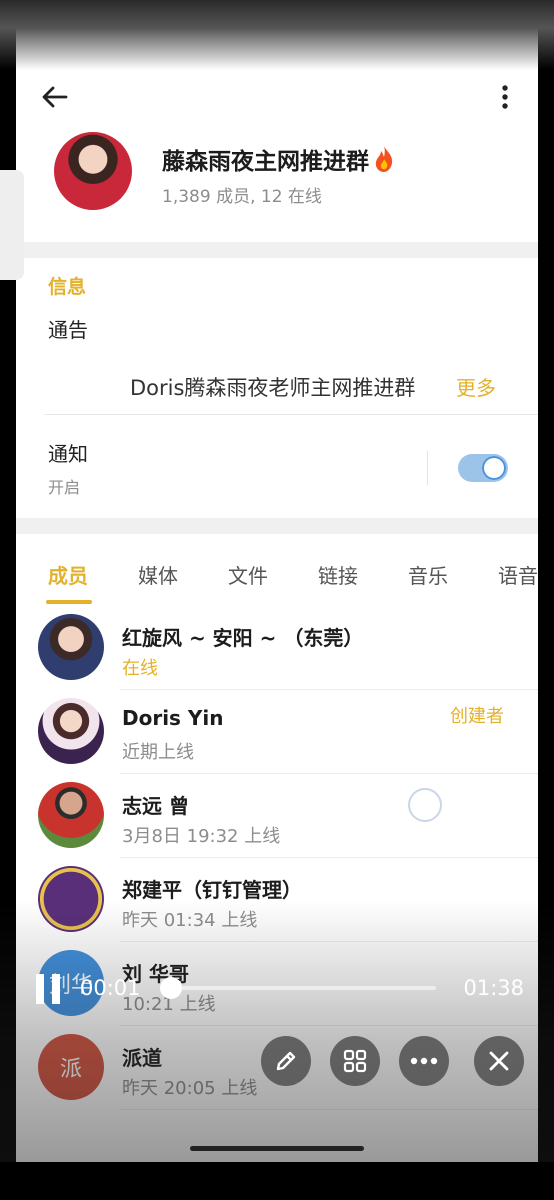 Image resolution: width=554 pixels, height=1200 pixels. What do you see at coordinates (427, 468) in the screenshot?
I see `divider-vertical` at bounding box center [427, 468].